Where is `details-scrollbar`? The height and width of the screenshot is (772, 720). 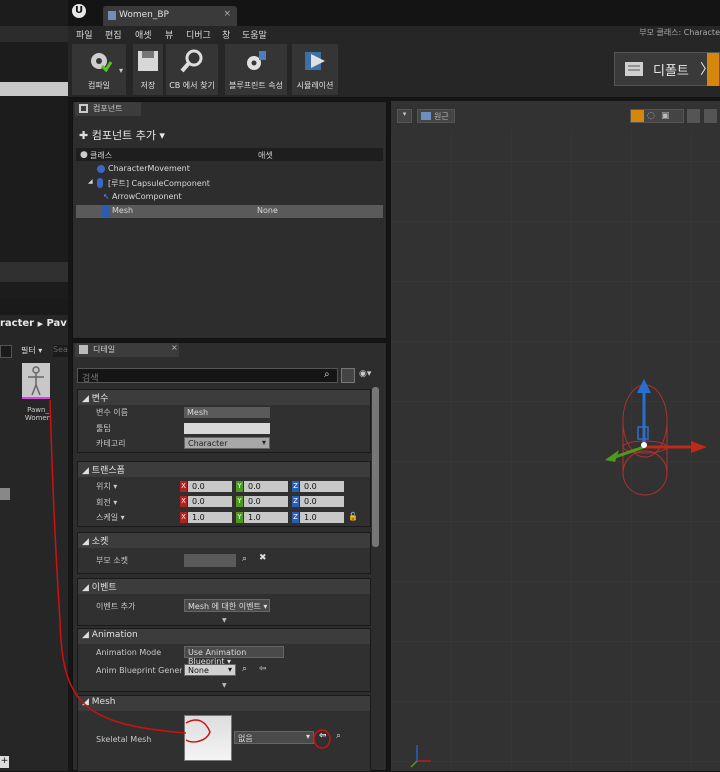
details-scrollbar is located at coordinates (375, 467).